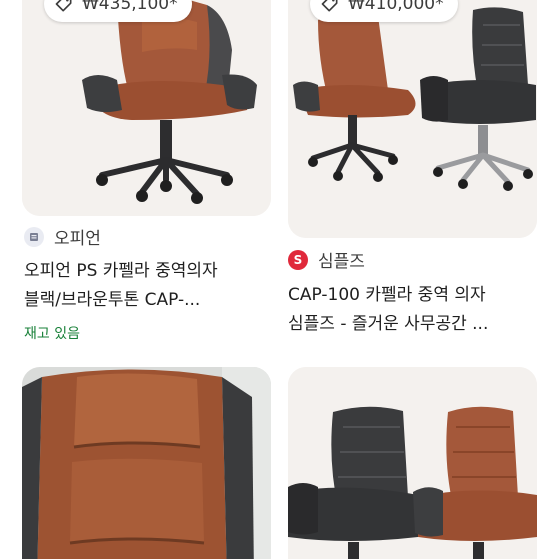  Describe the element at coordinates (121, 271) in the screenshot. I see `result-title-line-1: 오피언 PS 카펠라 중역의자` at that location.